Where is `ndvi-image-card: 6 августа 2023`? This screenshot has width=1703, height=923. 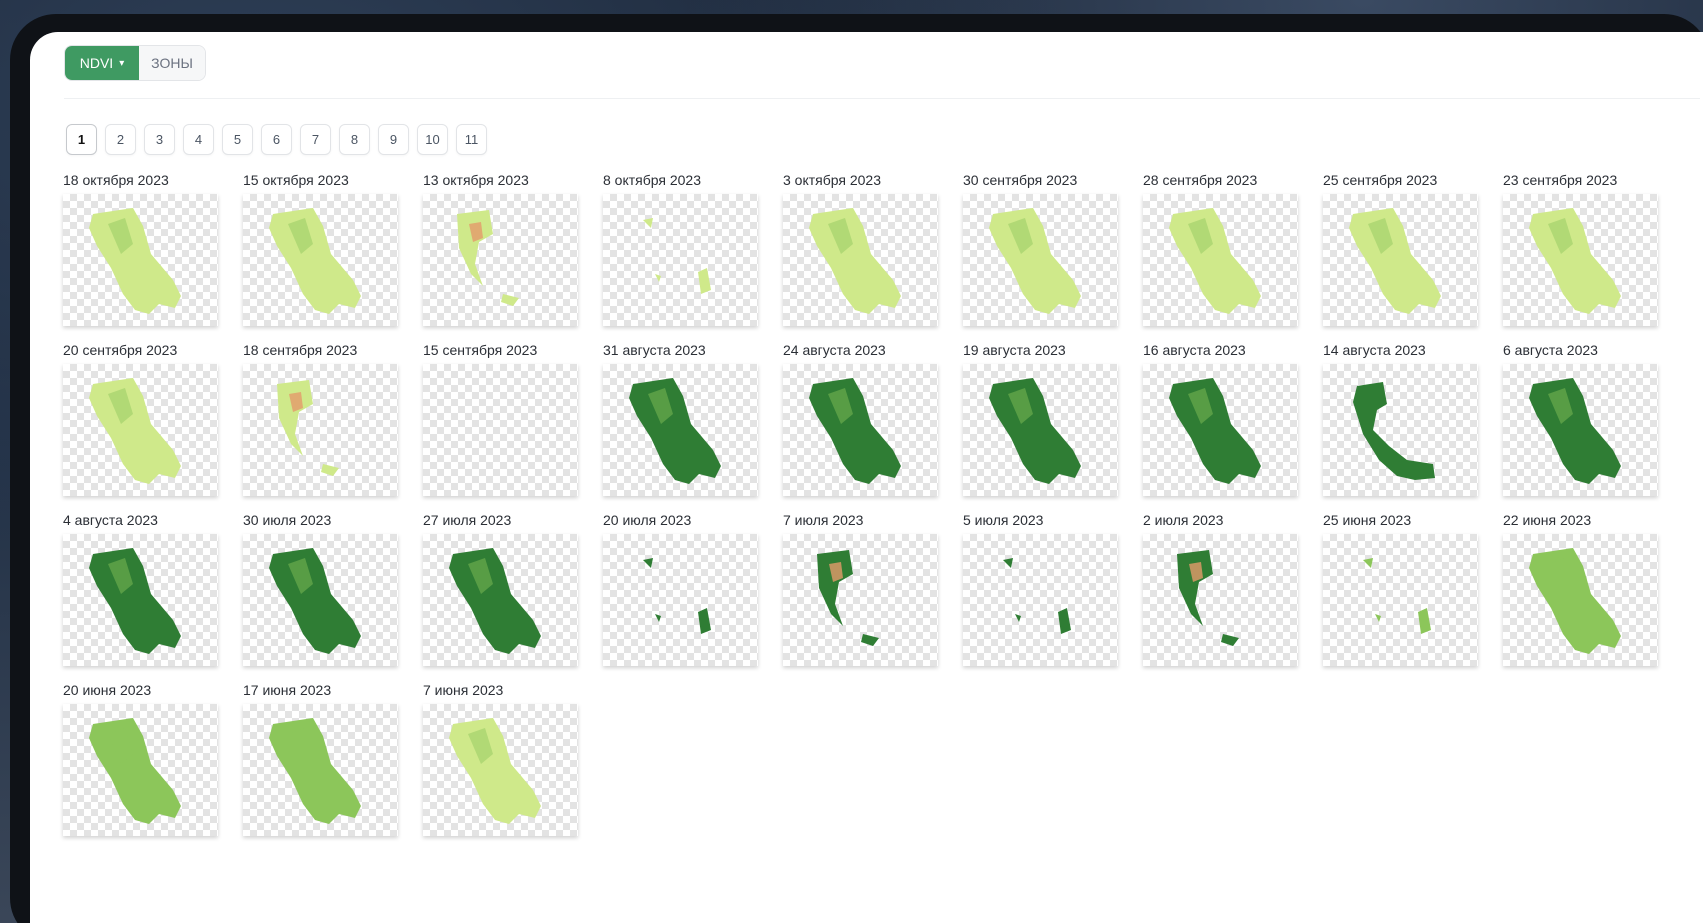 ndvi-image-card: 6 августа 2023 is located at coordinates (1580, 418).